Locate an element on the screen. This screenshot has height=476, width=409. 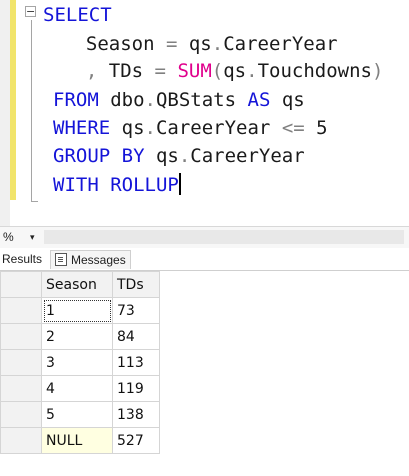
cell-season: 3 is located at coordinates (77, 362).